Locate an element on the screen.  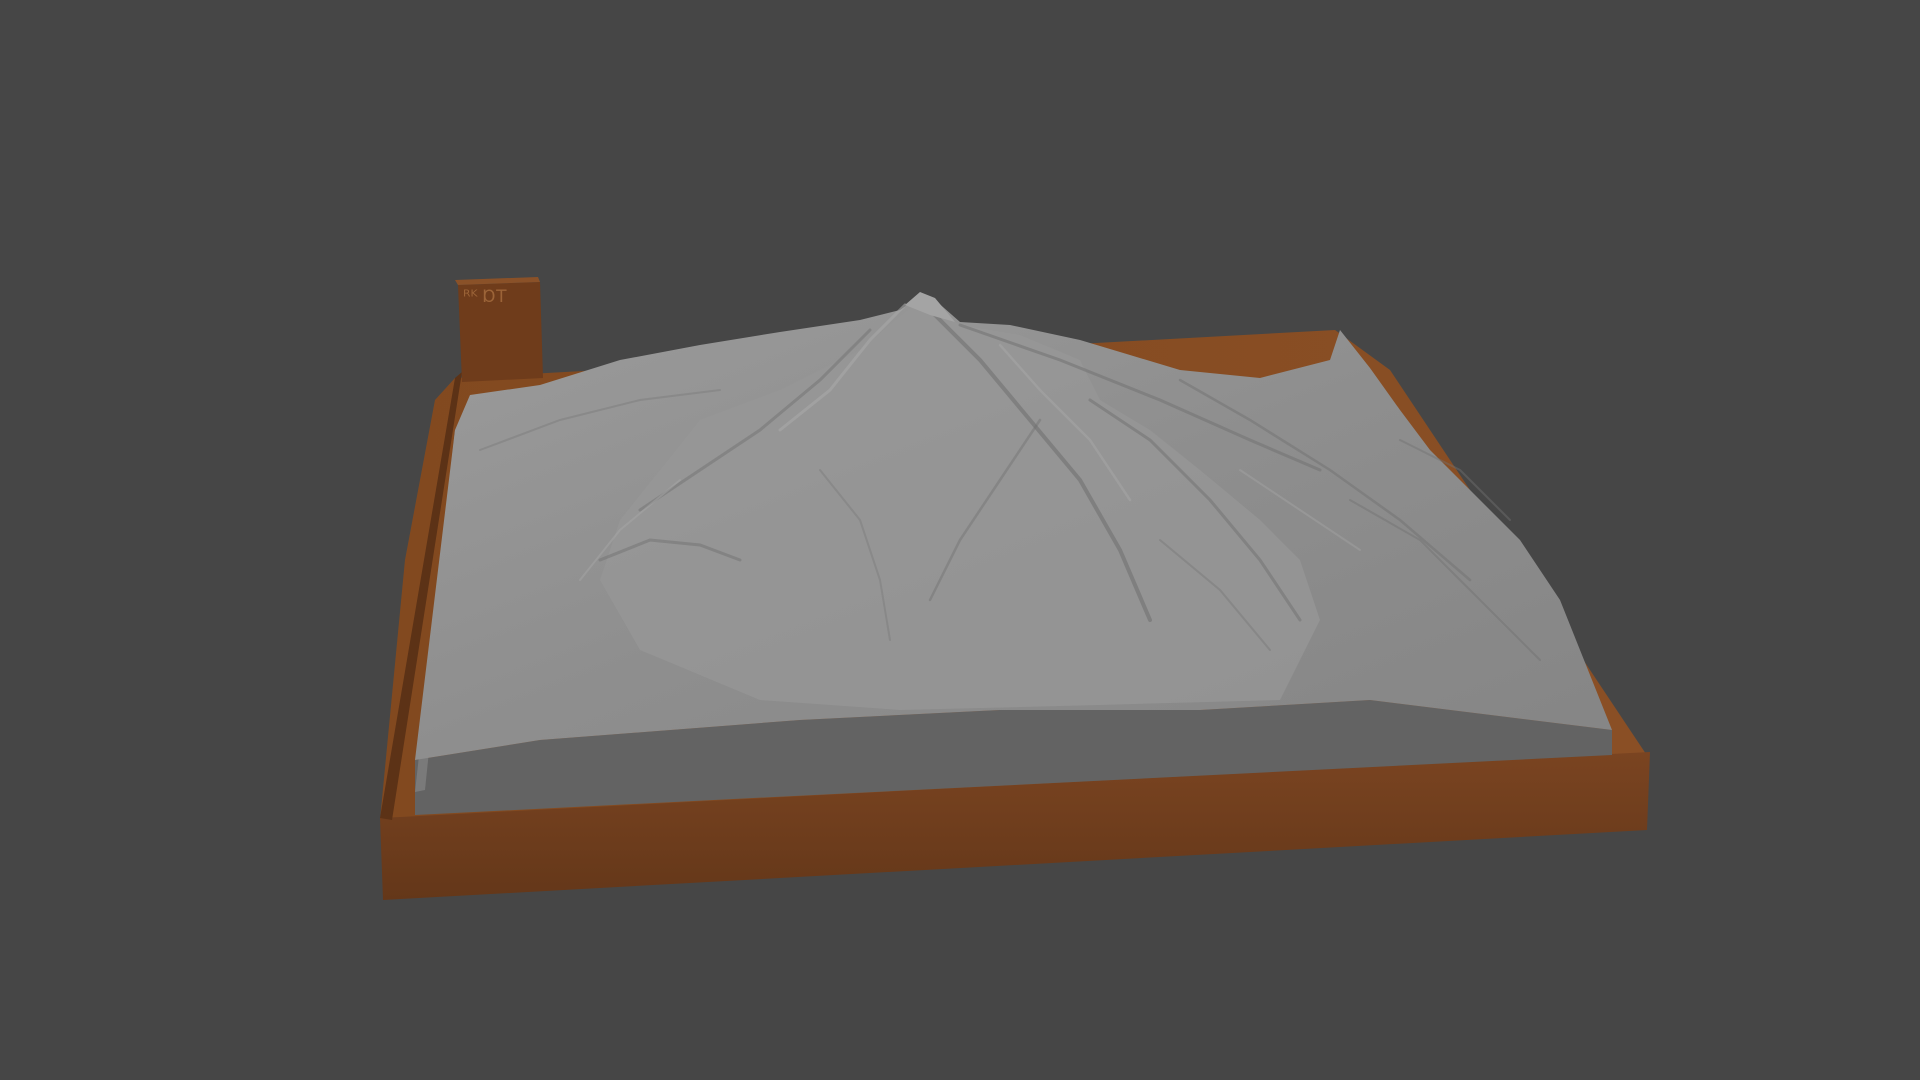
label-block-text: ᴿᴷ ⱰT is located at coordinates (485, 297).